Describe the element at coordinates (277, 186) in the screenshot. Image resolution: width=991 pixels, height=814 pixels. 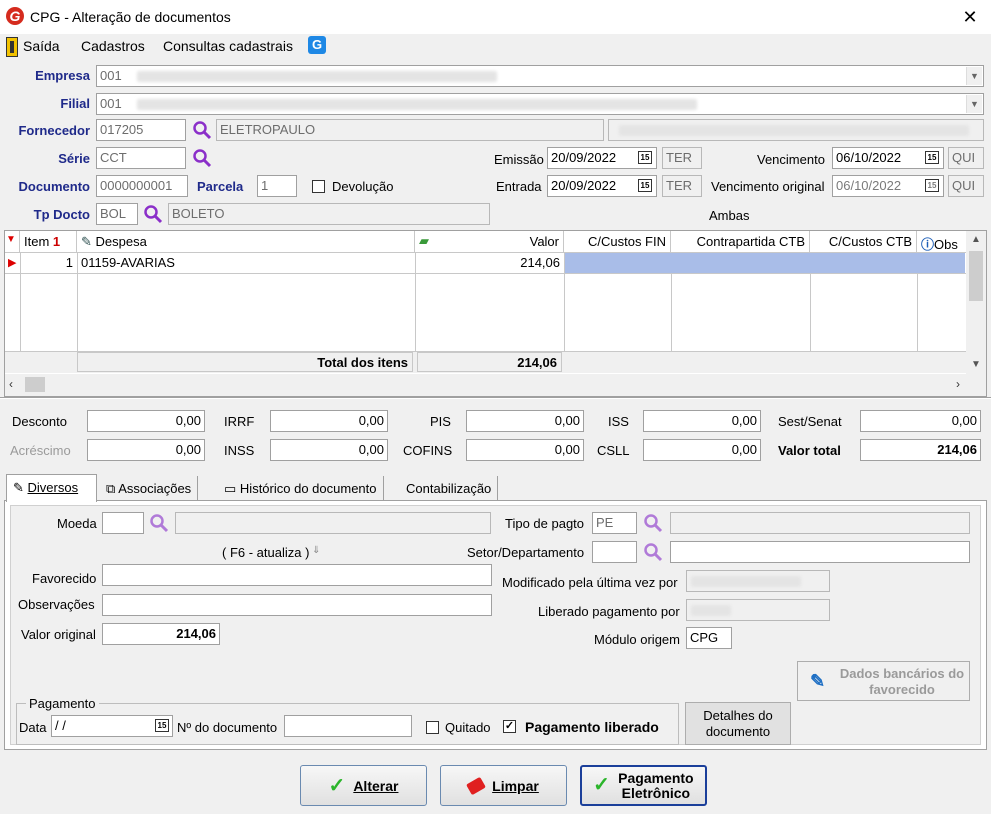
I see `parcela-field: 1` at that location.